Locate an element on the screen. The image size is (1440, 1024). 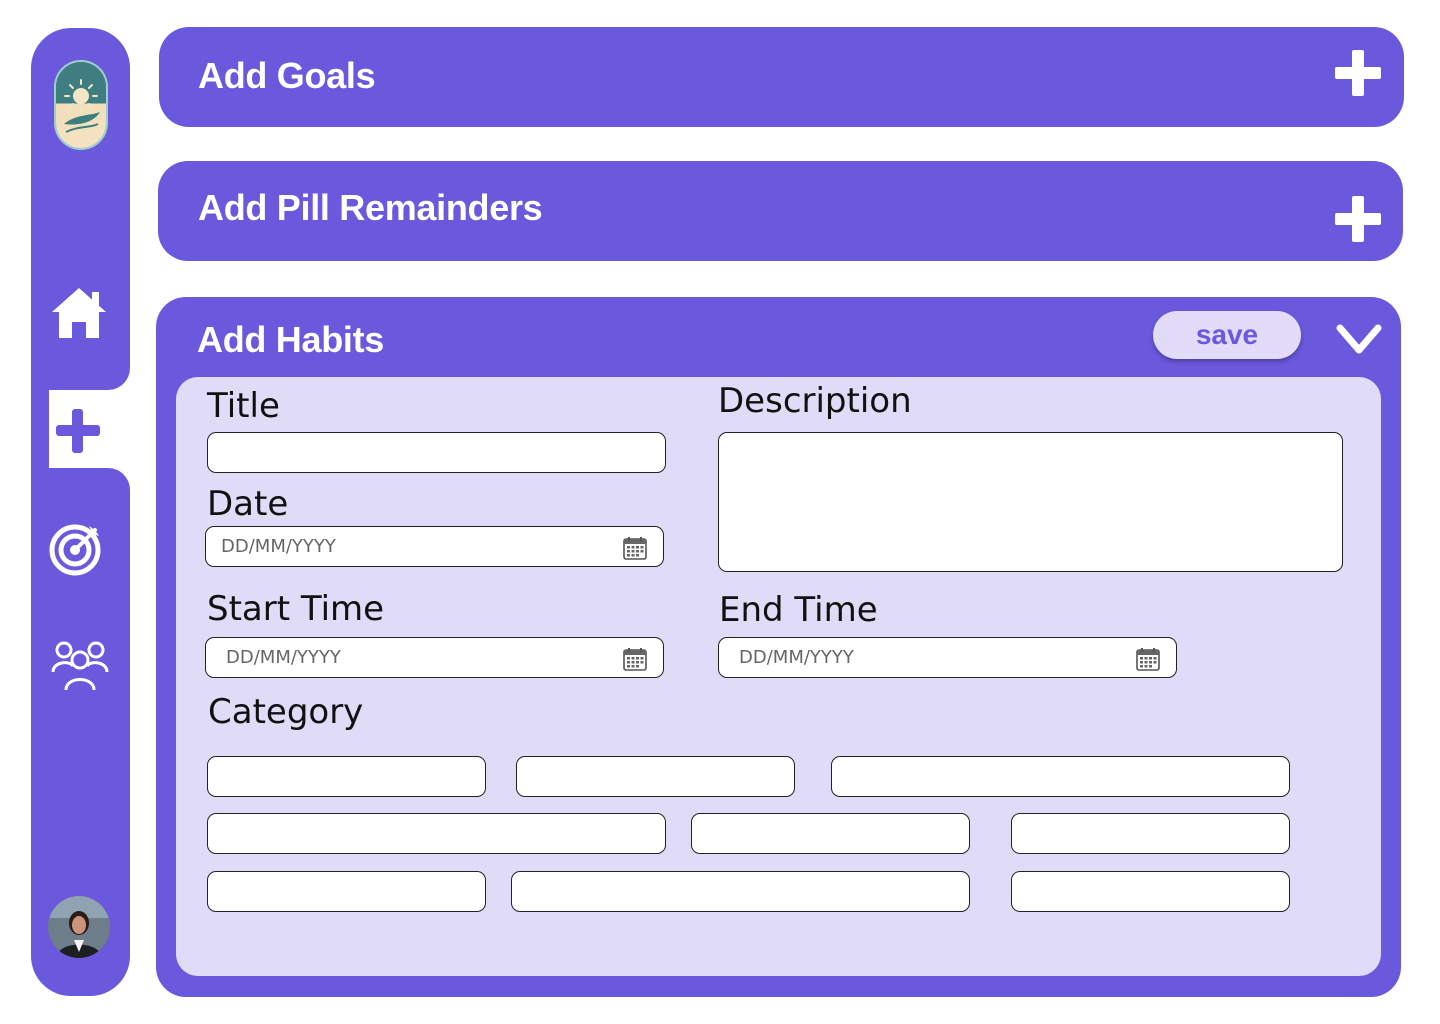
app-logo is located at coordinates (81, 105).